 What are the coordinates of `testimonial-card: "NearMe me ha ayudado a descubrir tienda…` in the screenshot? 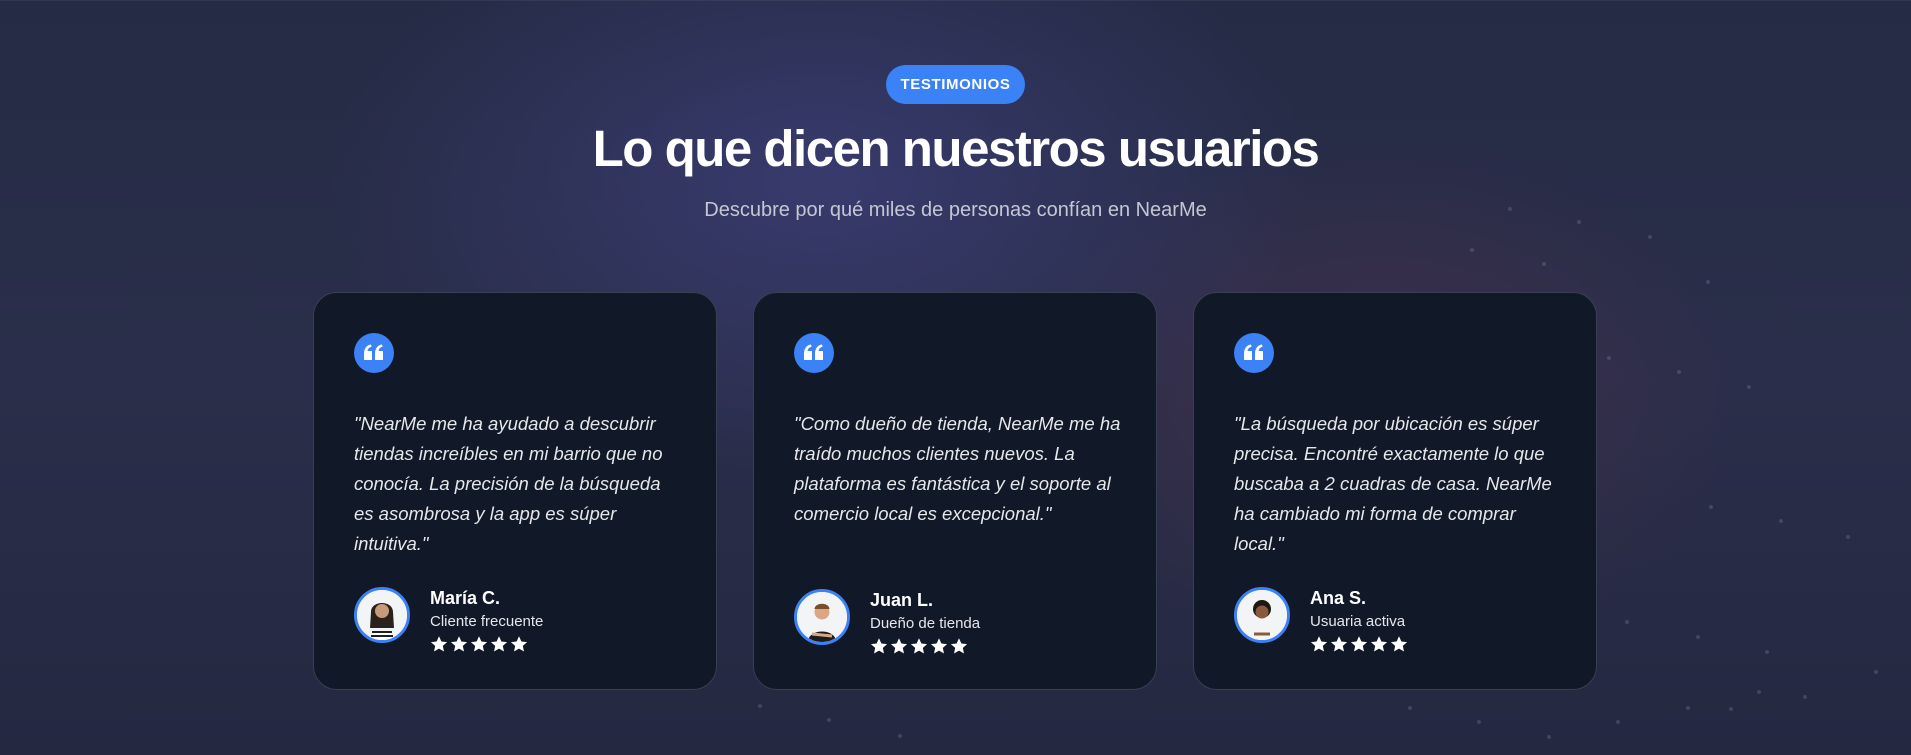 It's located at (515, 491).